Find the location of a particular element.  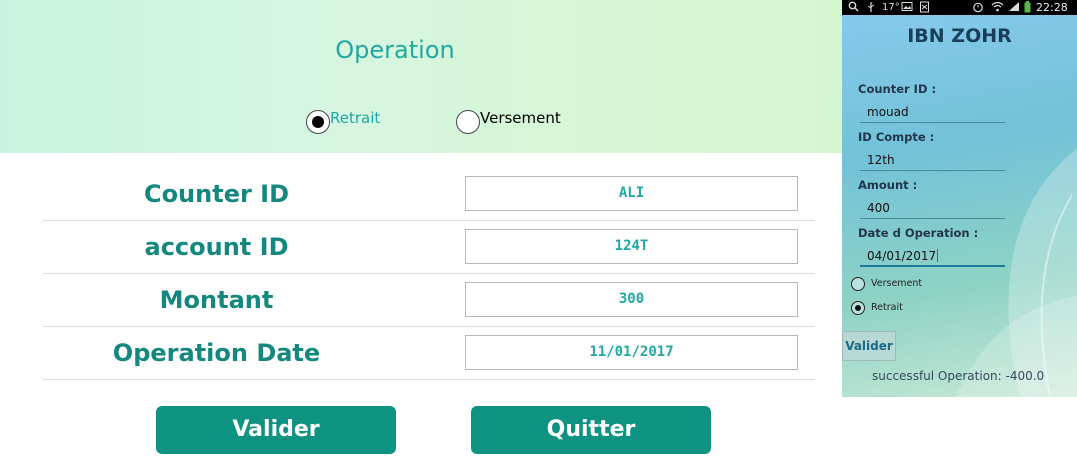

operation-date-field: 04/01/2017 is located at coordinates (932, 257).